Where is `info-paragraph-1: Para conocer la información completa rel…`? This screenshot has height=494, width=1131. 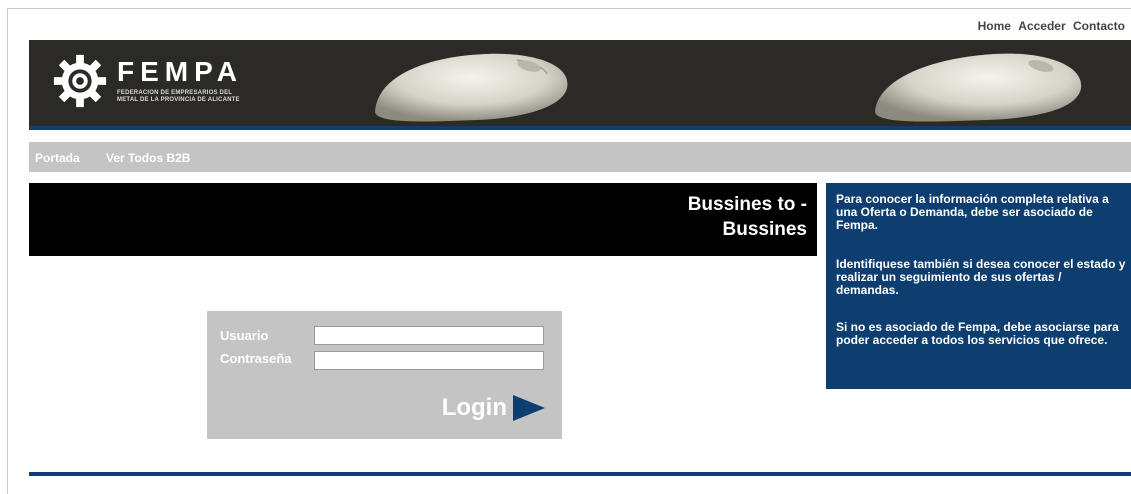 info-paragraph-1: Para conocer la información completa rel… is located at coordinates (972, 212).